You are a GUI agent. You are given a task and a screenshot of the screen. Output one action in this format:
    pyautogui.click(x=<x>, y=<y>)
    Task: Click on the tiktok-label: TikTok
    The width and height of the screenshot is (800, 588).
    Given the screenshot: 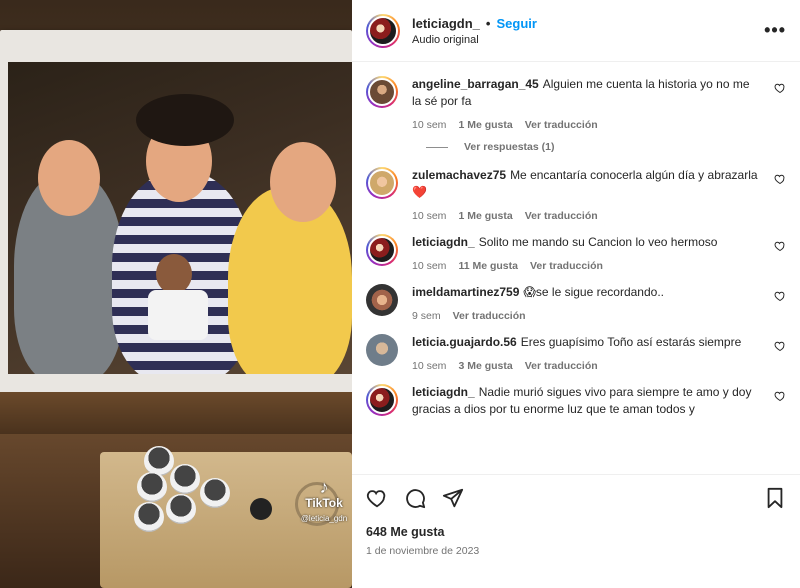 What is the action you would take?
    pyautogui.click(x=324, y=503)
    